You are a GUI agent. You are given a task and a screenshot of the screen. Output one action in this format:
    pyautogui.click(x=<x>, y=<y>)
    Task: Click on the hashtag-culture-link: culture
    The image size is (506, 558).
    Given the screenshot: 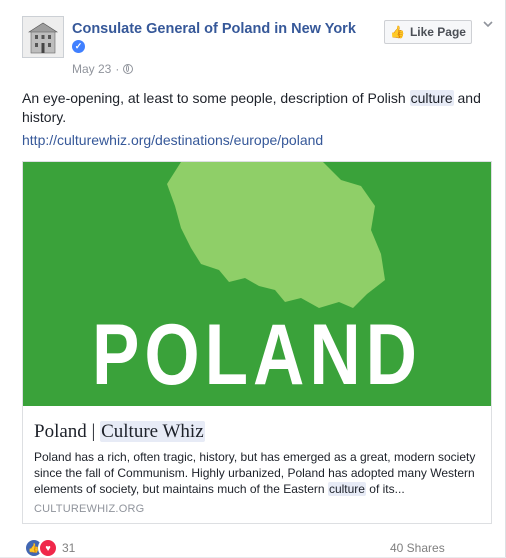 What is the action you would take?
    pyautogui.click(x=431, y=98)
    